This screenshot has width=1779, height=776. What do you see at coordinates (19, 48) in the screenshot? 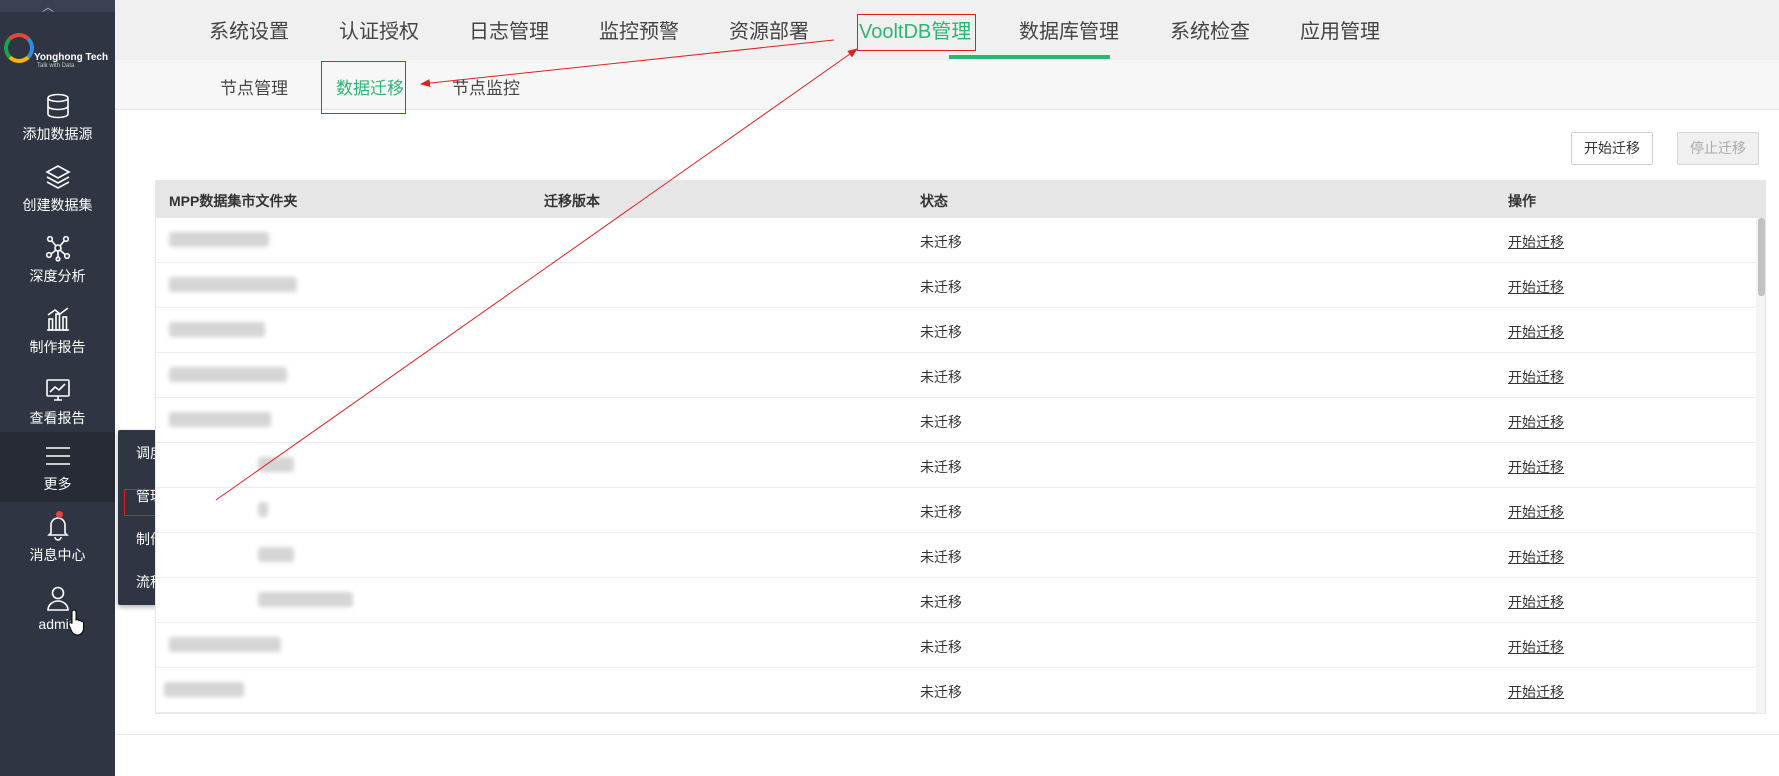
I see `logo-ring-icon` at bounding box center [19, 48].